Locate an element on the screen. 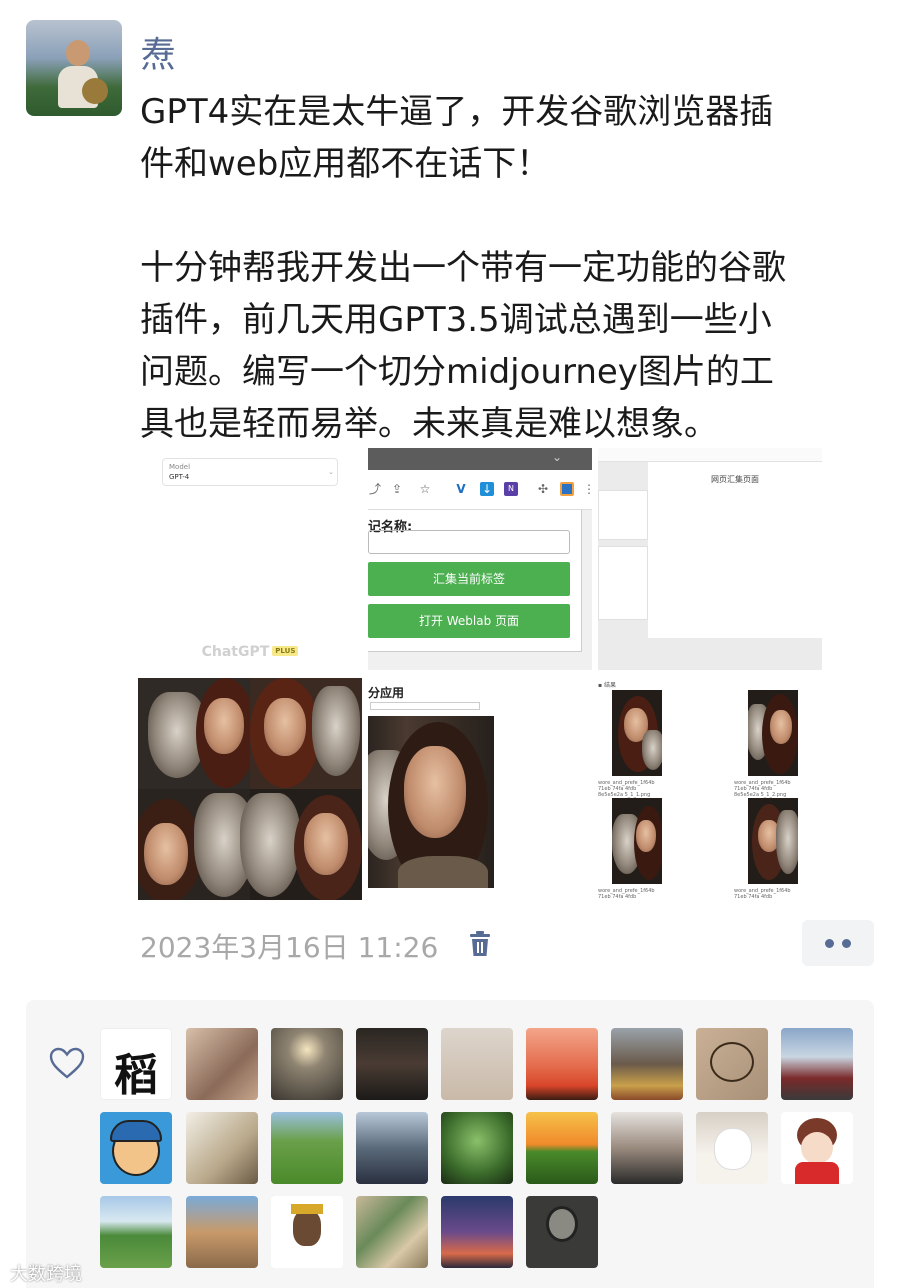 The width and height of the screenshot is (900, 1288). trash-icon is located at coordinates (480, 944).